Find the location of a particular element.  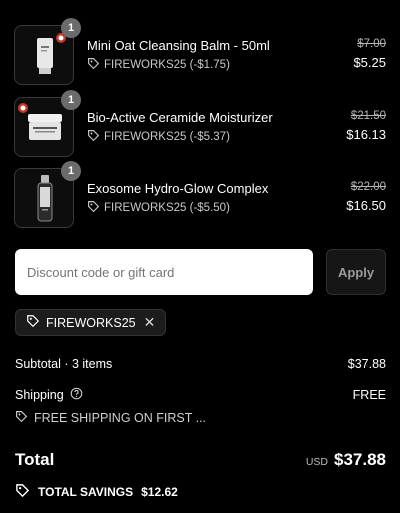

shipping-label: Shipping is located at coordinates (39, 395).